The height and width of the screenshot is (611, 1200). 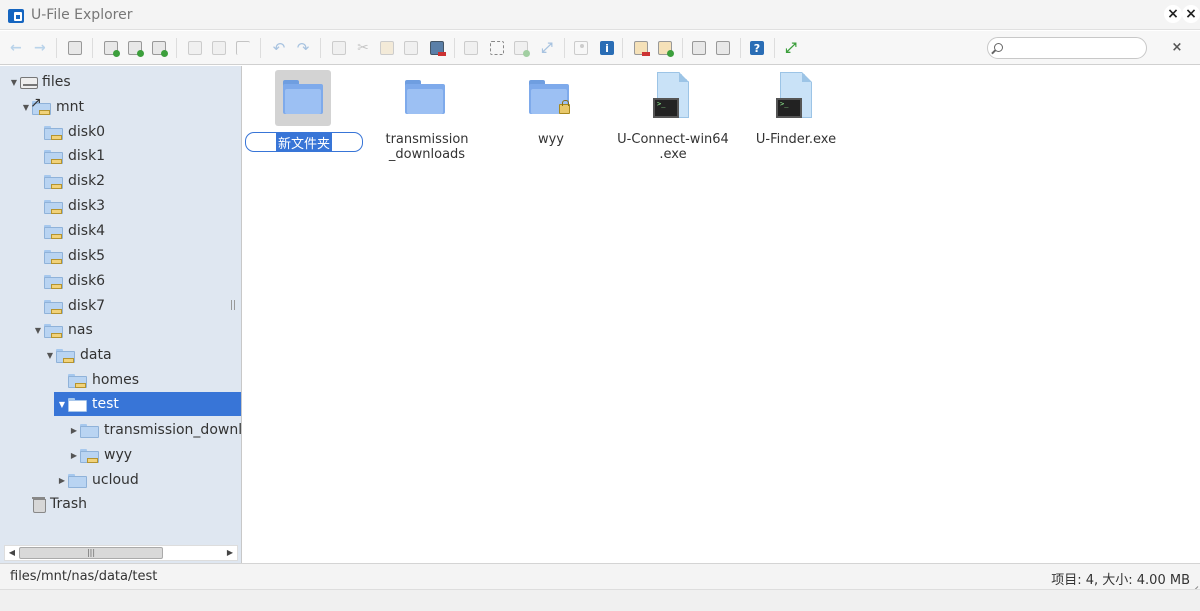 I want to click on tree-item-disk3: disk3, so click(x=68, y=206).